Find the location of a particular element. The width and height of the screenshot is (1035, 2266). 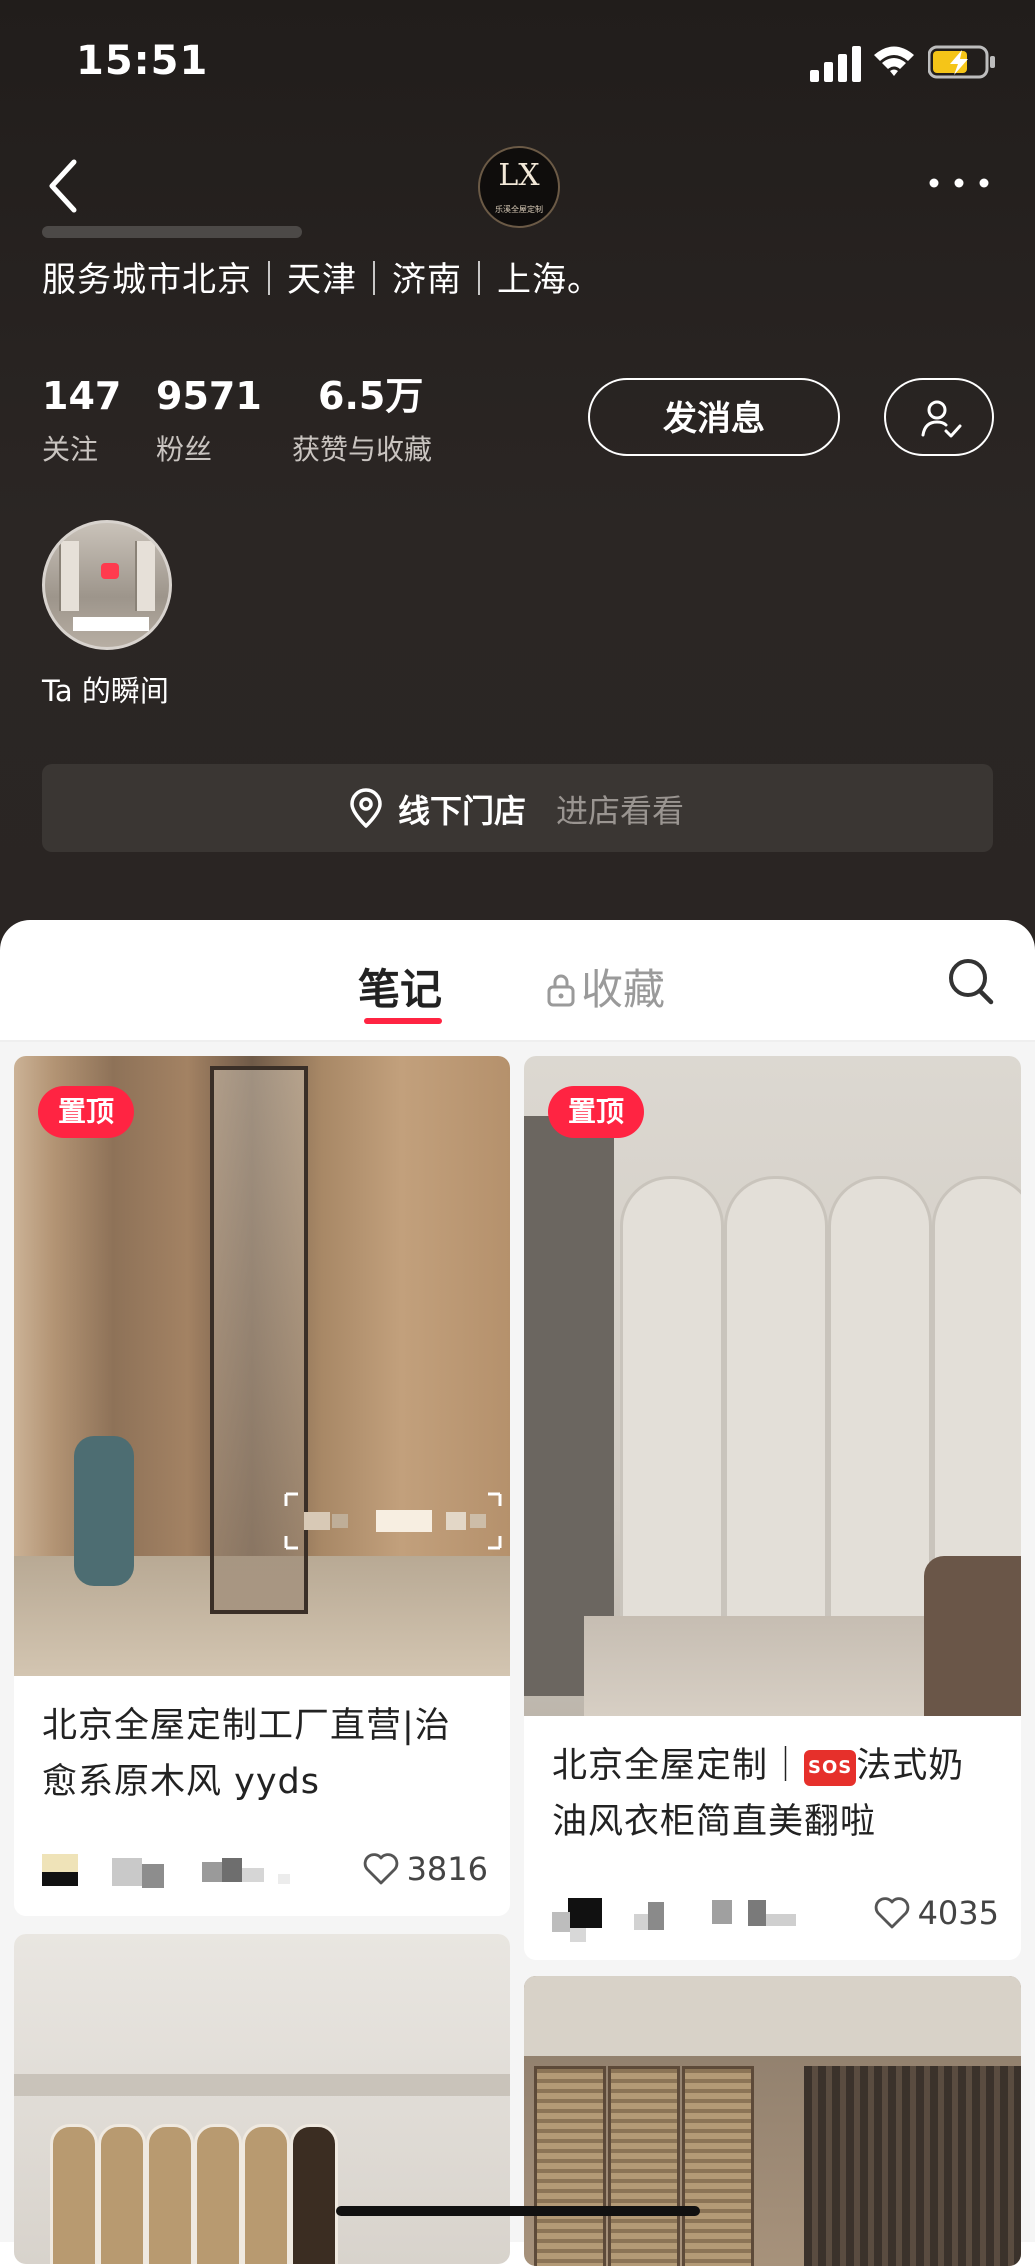

like-count: 3816 is located at coordinates (425, 1869).